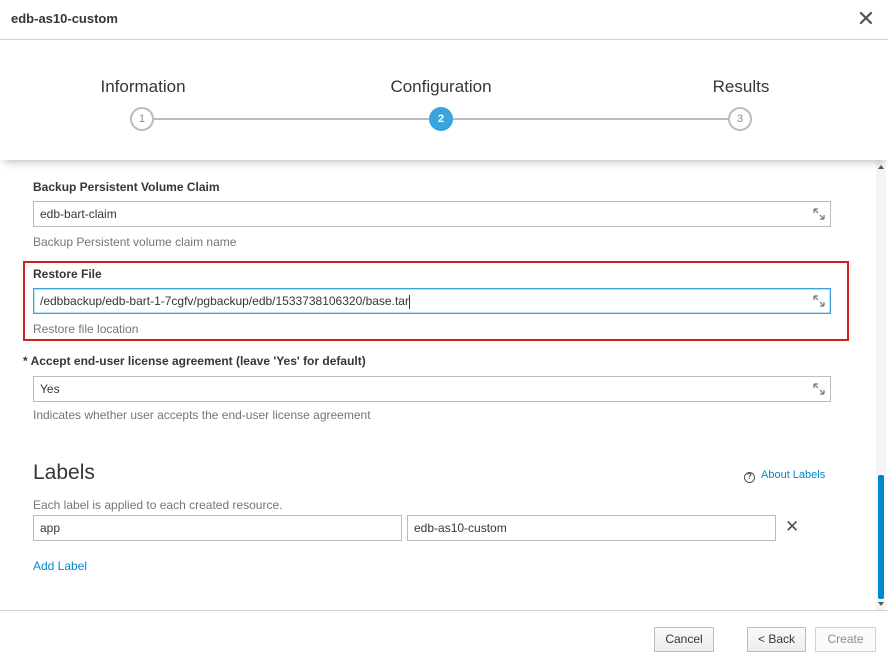 The width and height of the screenshot is (888, 670). What do you see at coordinates (866, 19) in the screenshot?
I see `close-icon: ✕` at bounding box center [866, 19].